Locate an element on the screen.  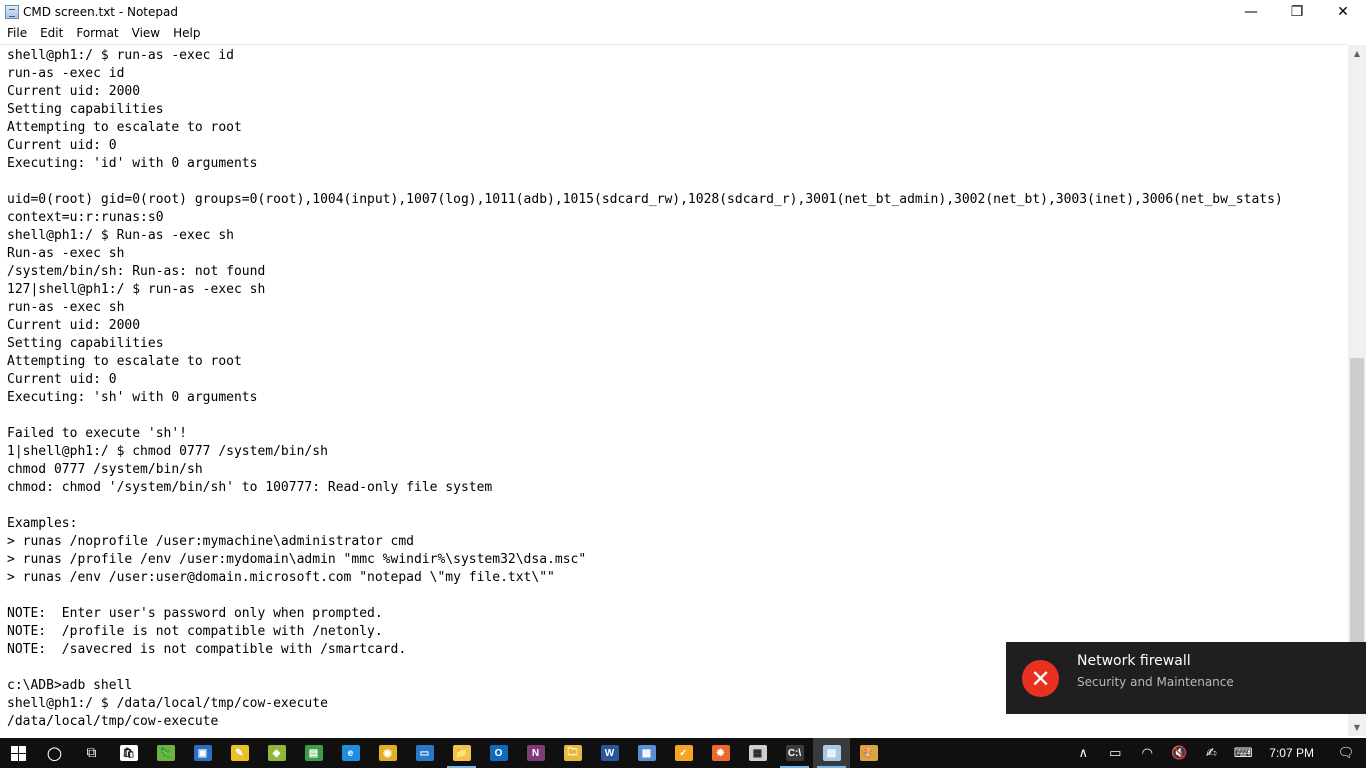
app-monitor-icon: ▭ is located at coordinates (424, 753).